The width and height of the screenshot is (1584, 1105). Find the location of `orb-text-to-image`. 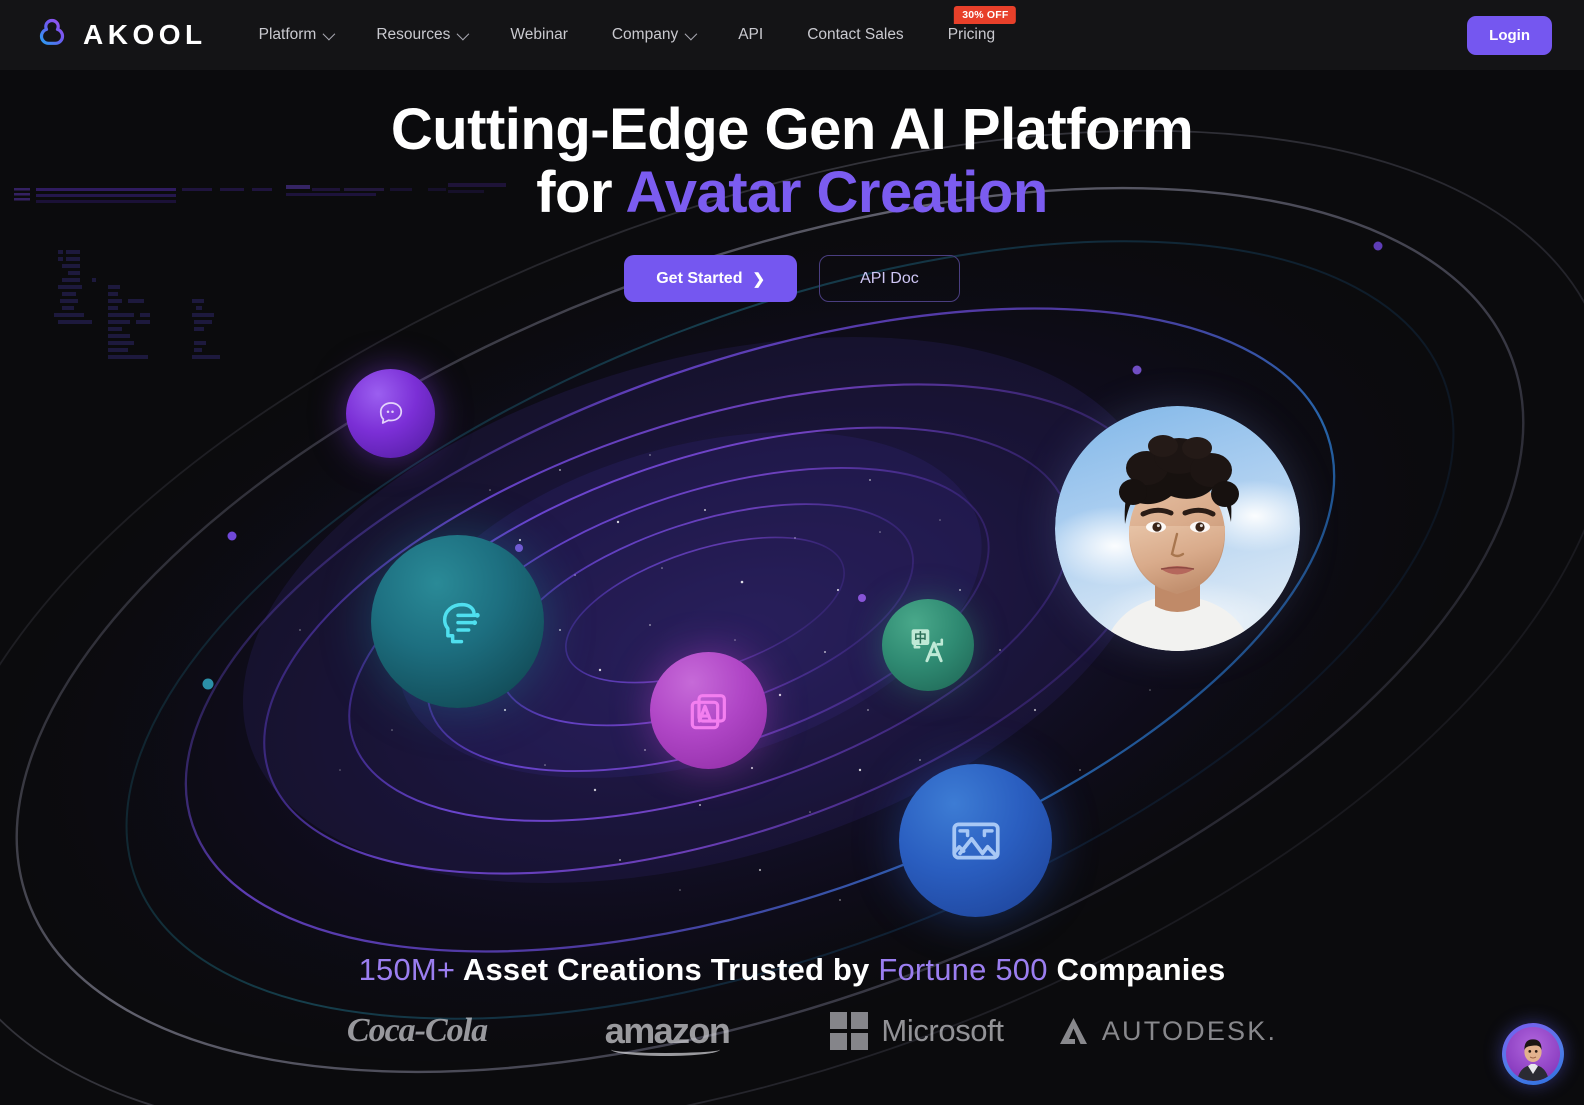

orb-text-to-image is located at coordinates (708, 710).